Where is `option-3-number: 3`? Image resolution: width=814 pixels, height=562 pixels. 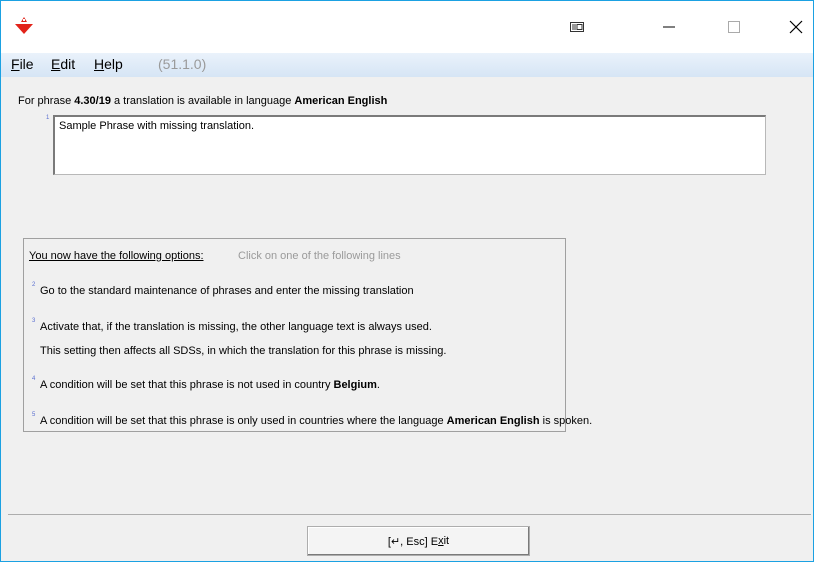
option-3-number: 3 is located at coordinates (34, 321).